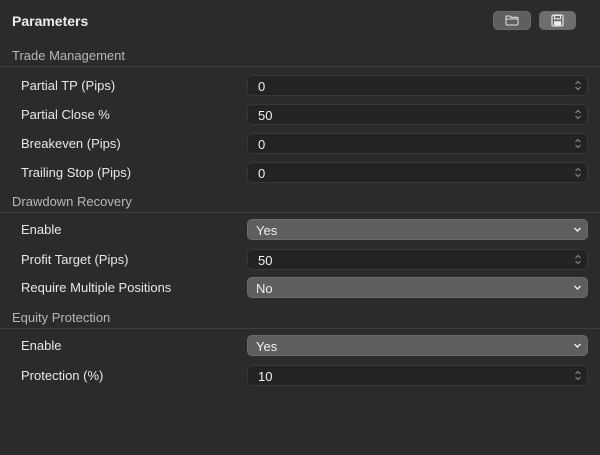 The height and width of the screenshot is (455, 600). What do you see at coordinates (75, 259) in the screenshot?
I see `field-label: Profit Target (Pips)` at bounding box center [75, 259].